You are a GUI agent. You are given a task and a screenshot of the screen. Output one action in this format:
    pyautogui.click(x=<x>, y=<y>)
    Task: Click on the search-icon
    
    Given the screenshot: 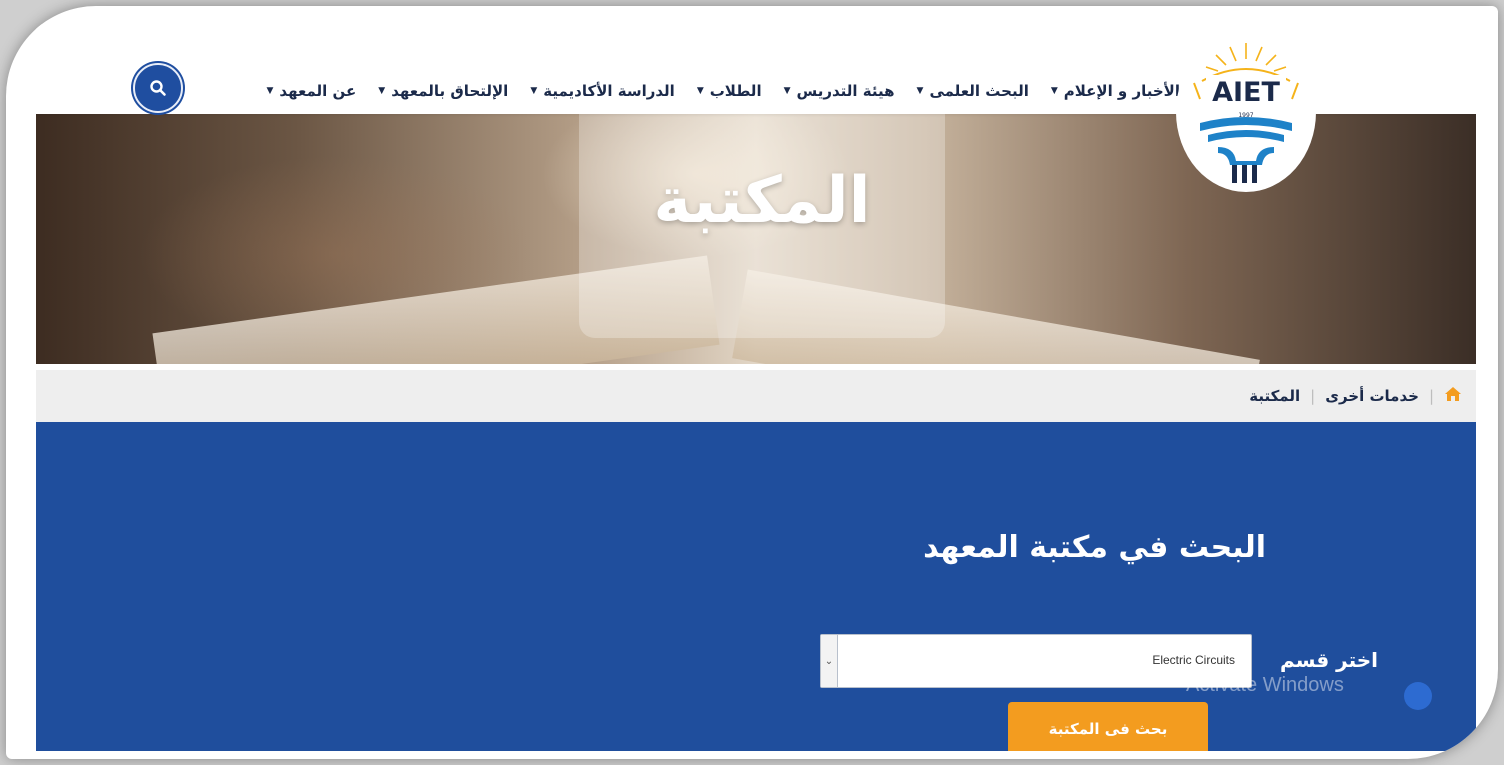 What is the action you would take?
    pyautogui.click(x=158, y=88)
    